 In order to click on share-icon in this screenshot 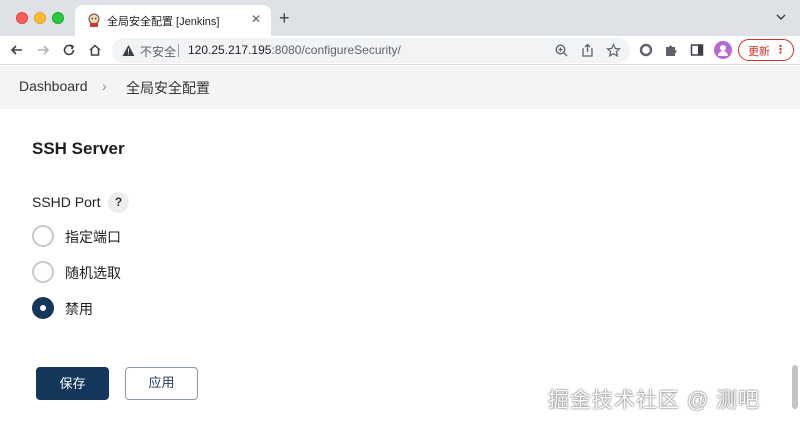, I will do `click(587, 50)`.